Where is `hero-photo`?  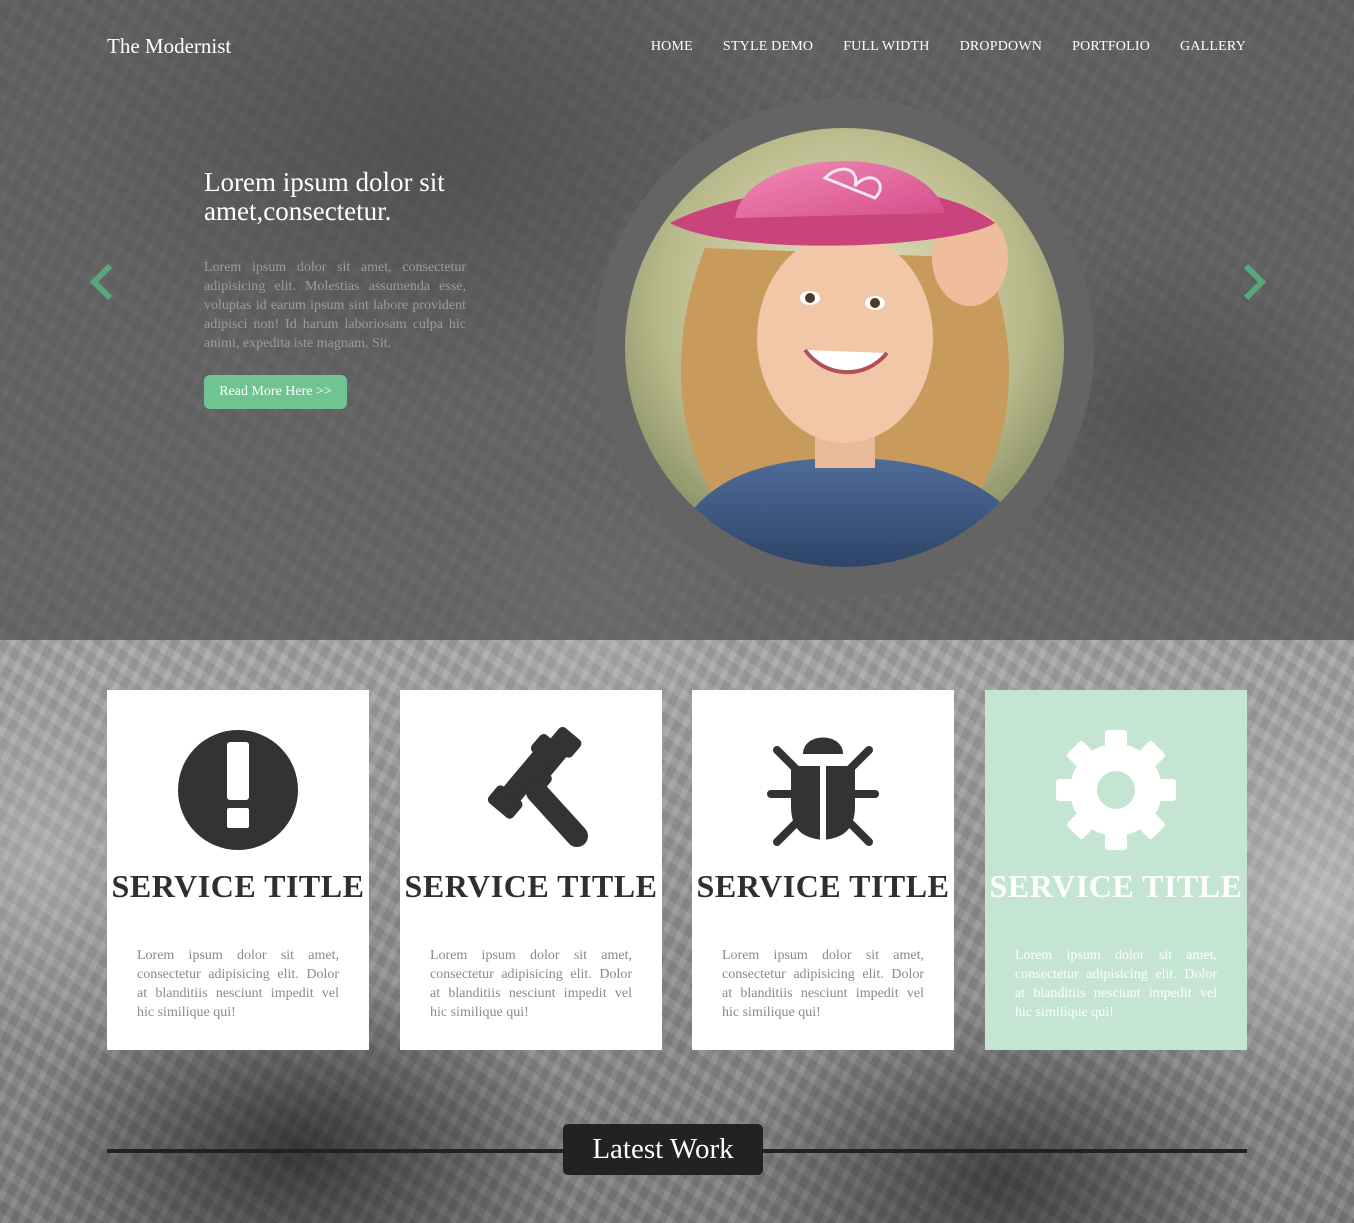
hero-photo is located at coordinates (844, 347).